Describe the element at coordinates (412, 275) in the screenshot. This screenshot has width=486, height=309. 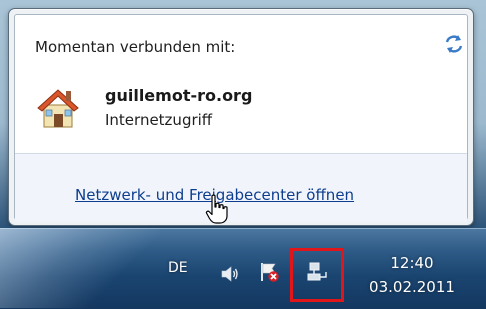
I see `system-clock: 12:40 03.02.2011` at that location.